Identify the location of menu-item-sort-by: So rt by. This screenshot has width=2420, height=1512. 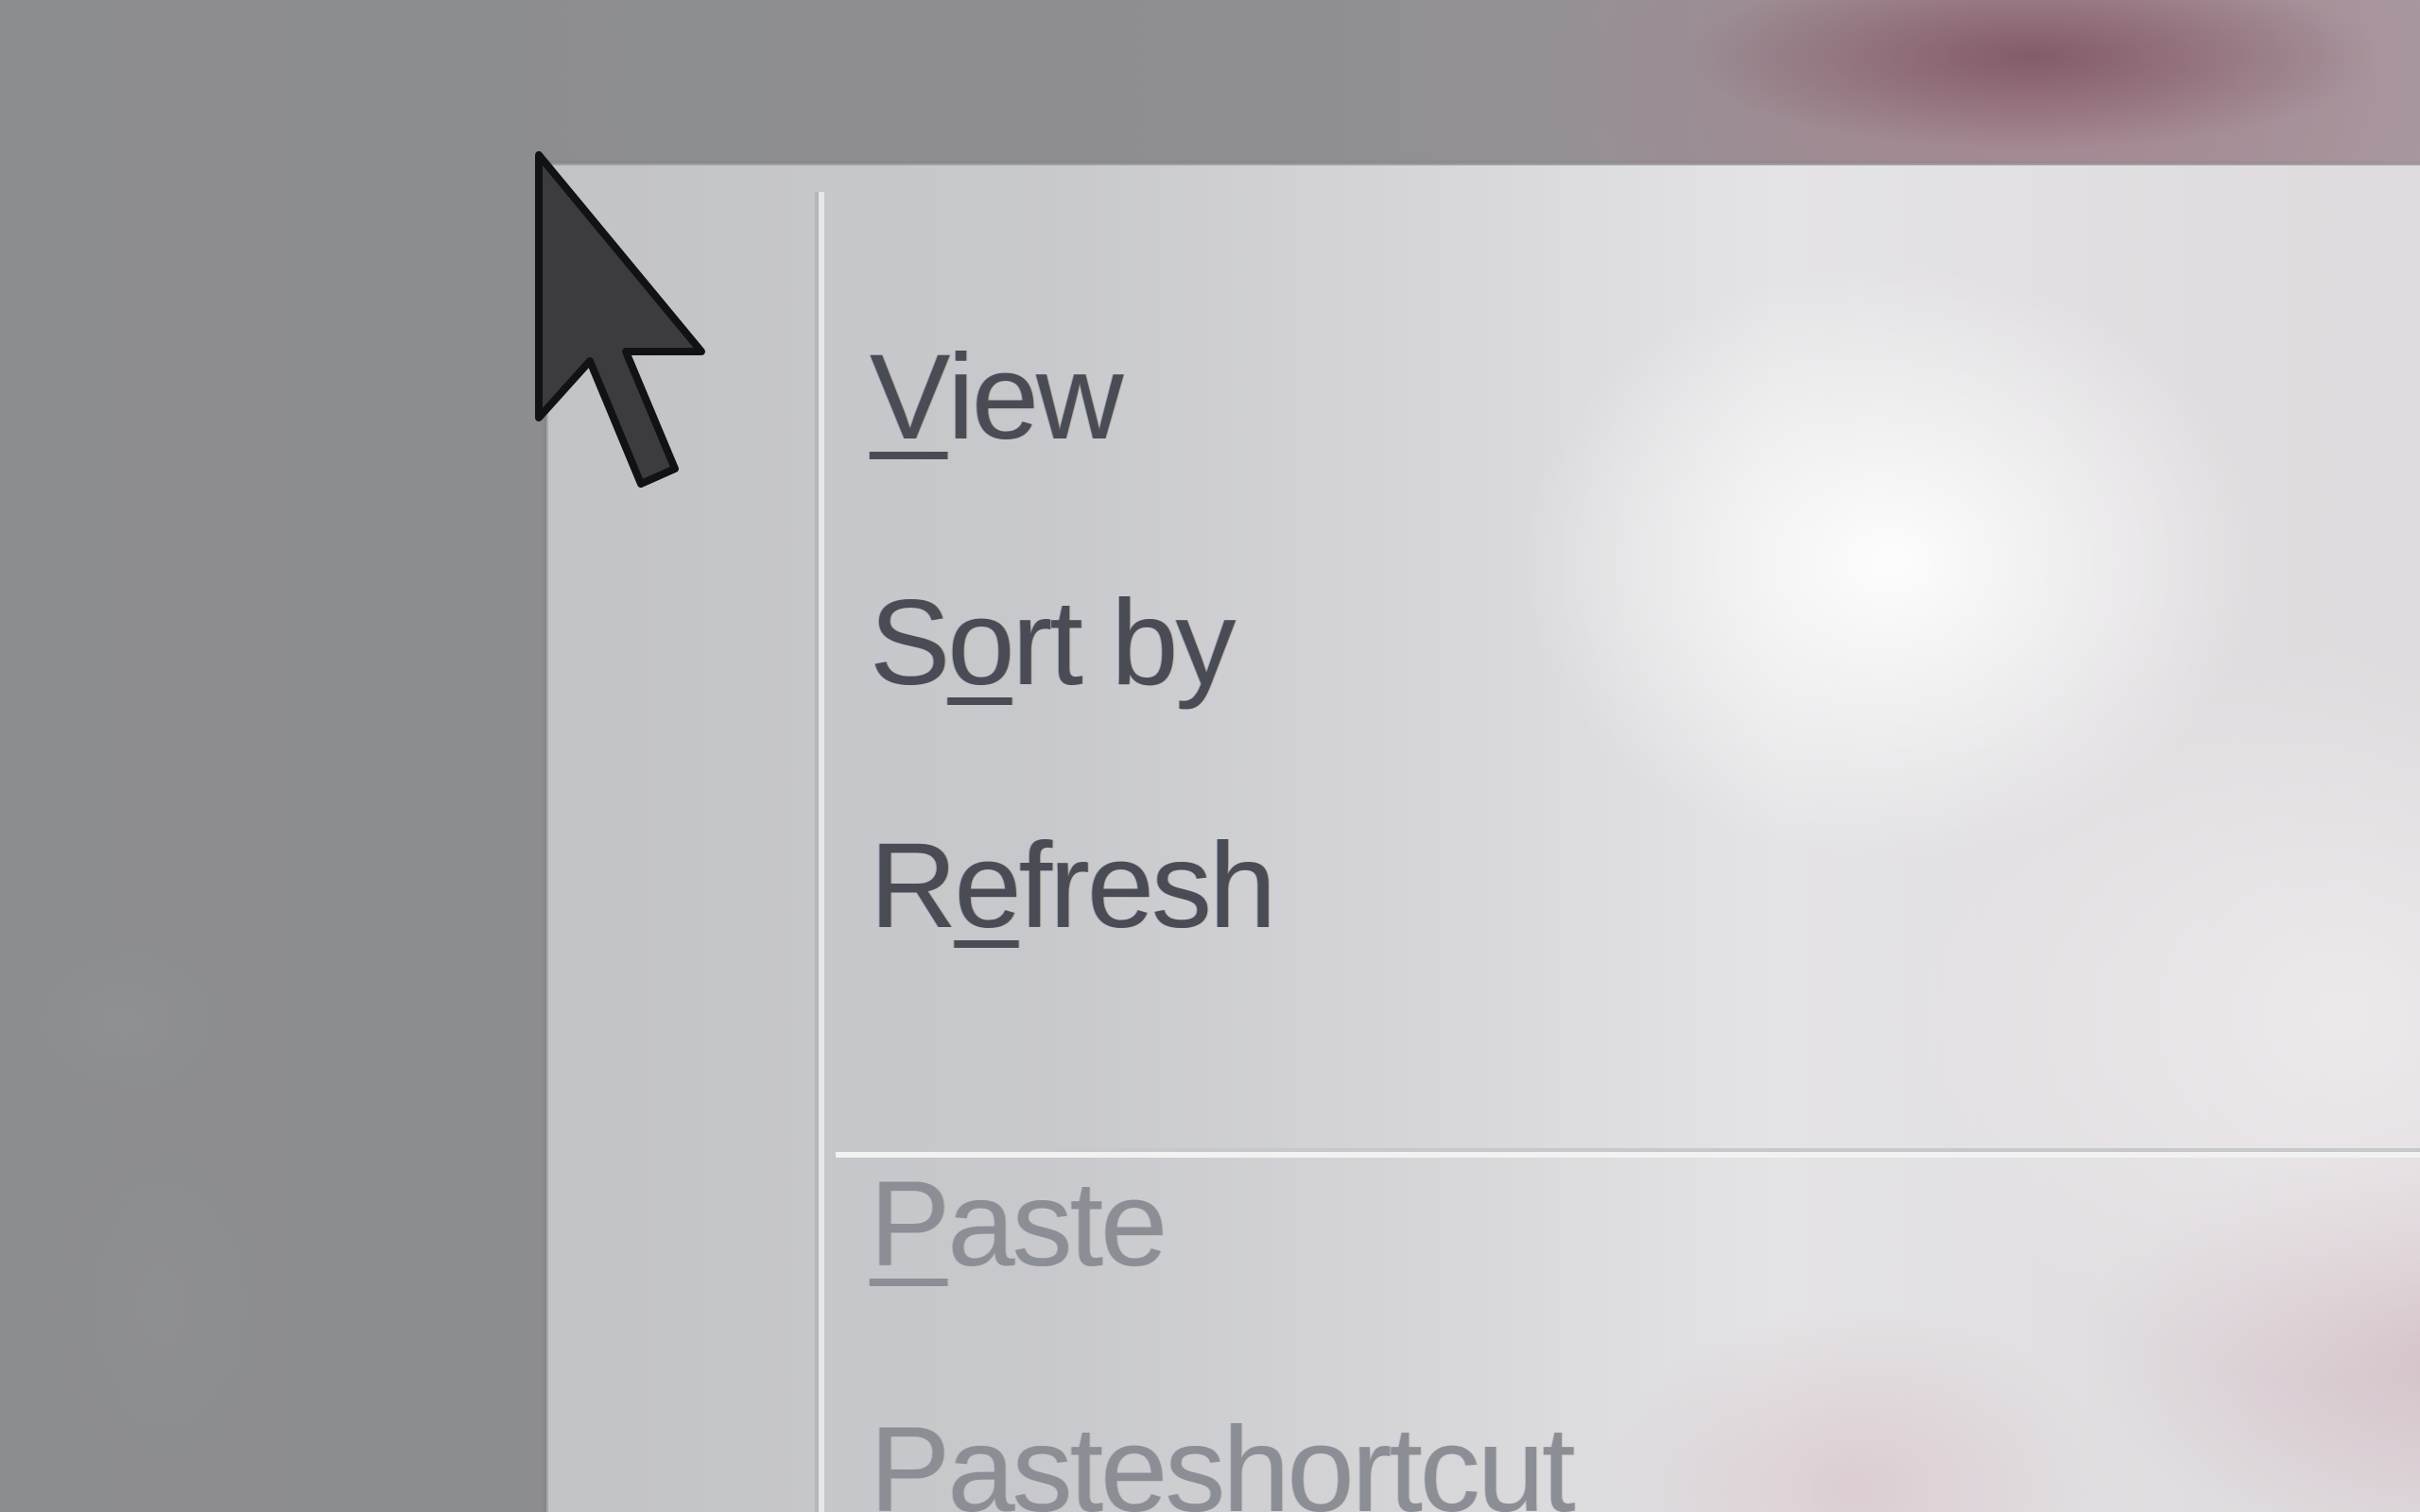
(1053, 643).